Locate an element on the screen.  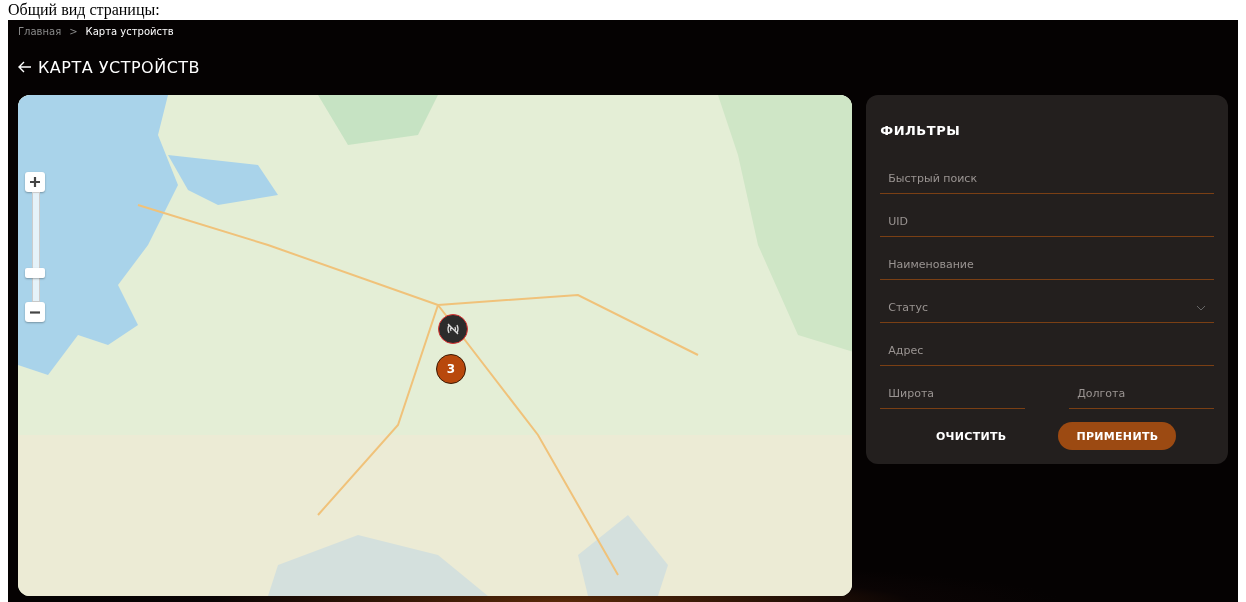
breadcrumb-link: Карта устройств is located at coordinates (129, 31).